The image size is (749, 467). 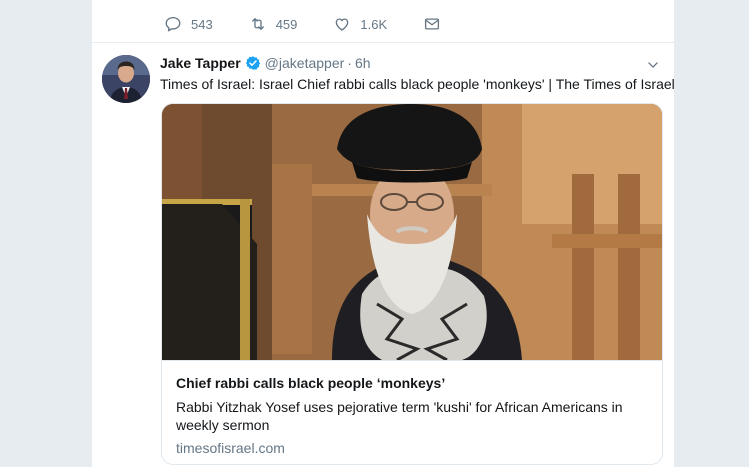 I want to click on tweet-timestamp: 6h, so click(x=363, y=63).